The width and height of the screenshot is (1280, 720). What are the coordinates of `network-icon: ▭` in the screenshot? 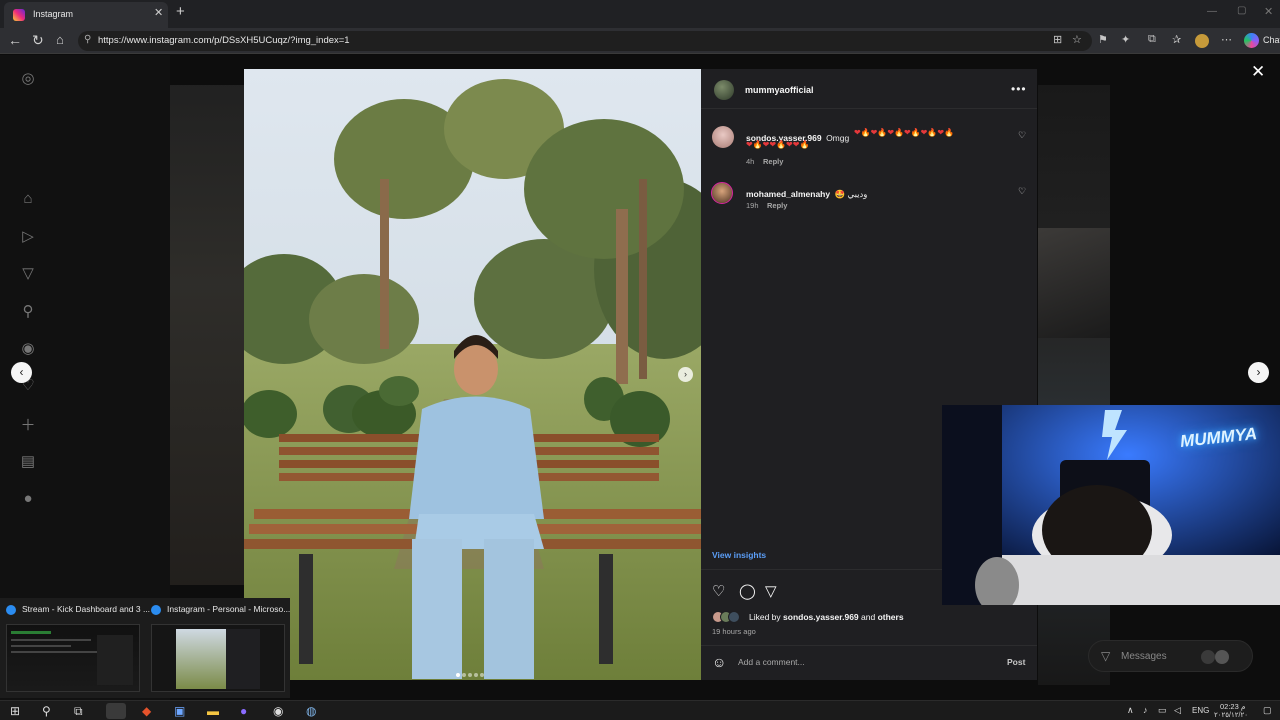 It's located at (1162, 710).